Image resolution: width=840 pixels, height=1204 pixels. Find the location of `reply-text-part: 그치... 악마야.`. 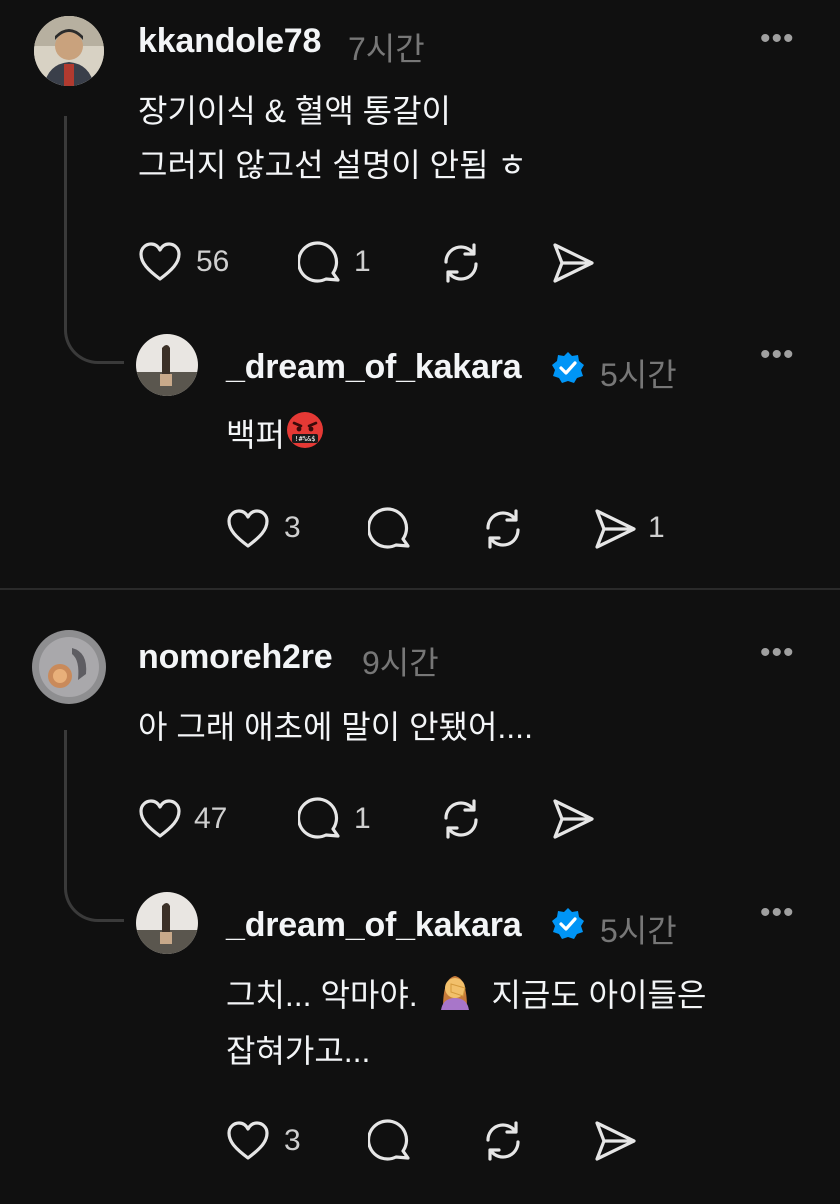

reply-text-part: 그치... 악마야. is located at coordinates (322, 995).